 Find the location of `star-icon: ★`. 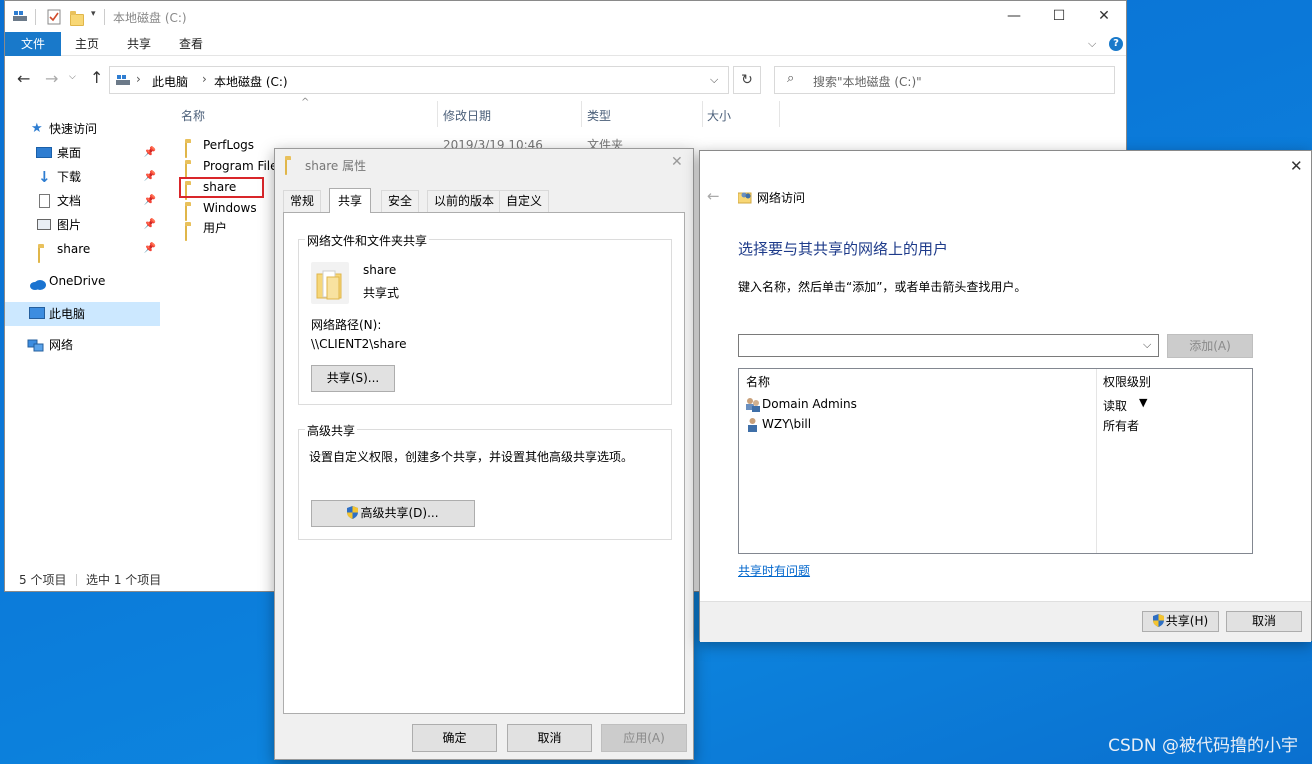

star-icon: ★ is located at coordinates (37, 128).